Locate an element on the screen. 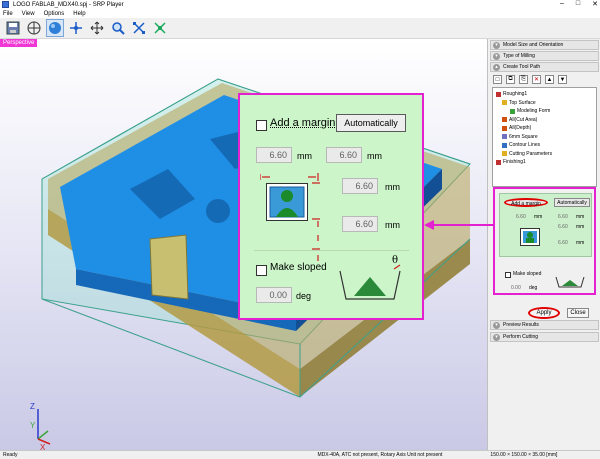 This screenshot has height=459, width=600. make-sloped-checkbox is located at coordinates (261, 270).